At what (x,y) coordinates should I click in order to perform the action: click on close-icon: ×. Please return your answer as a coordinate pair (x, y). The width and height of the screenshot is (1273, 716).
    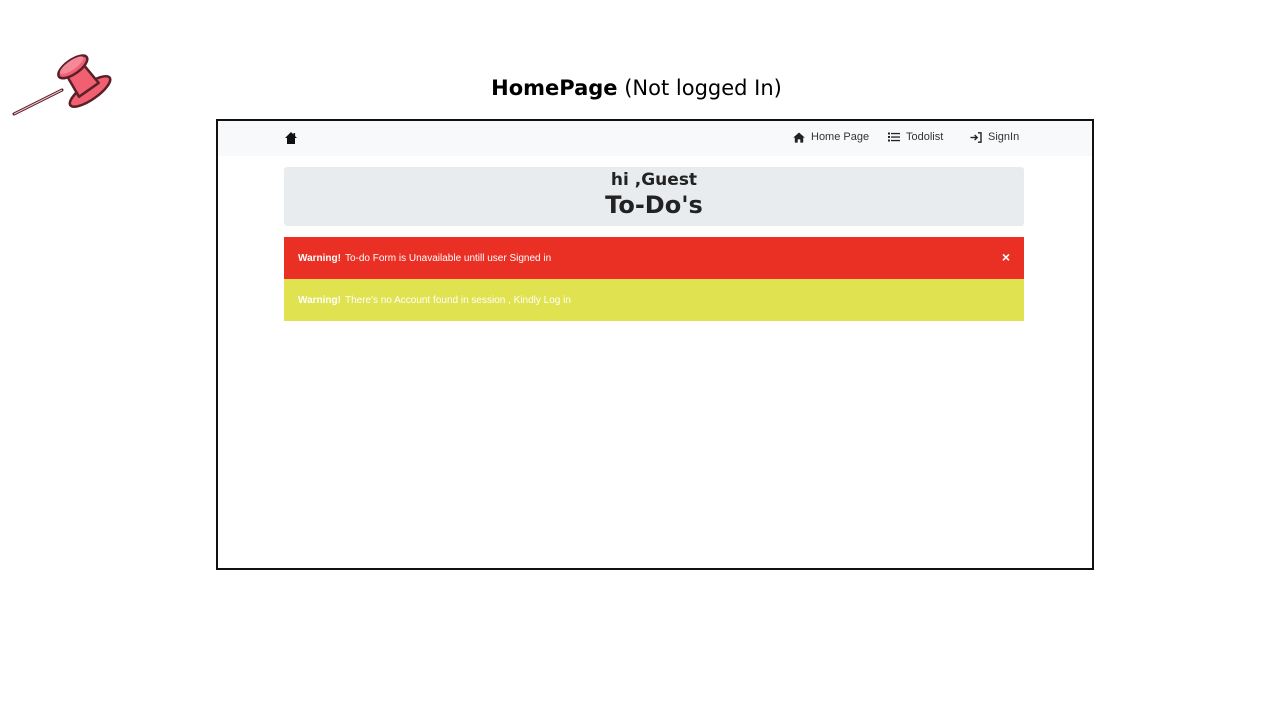
    Looking at the image, I should click on (1006, 257).